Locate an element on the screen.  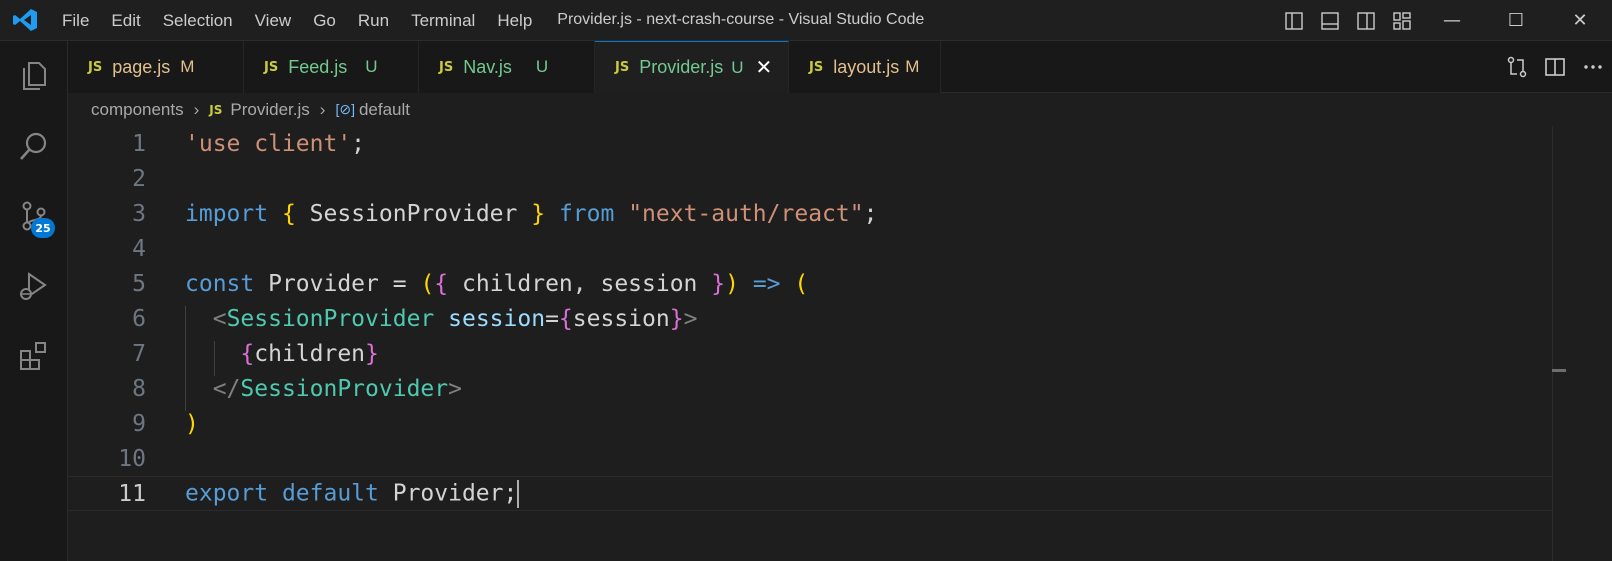
tab-page-js: JS page.js M is located at coordinates (156, 67).